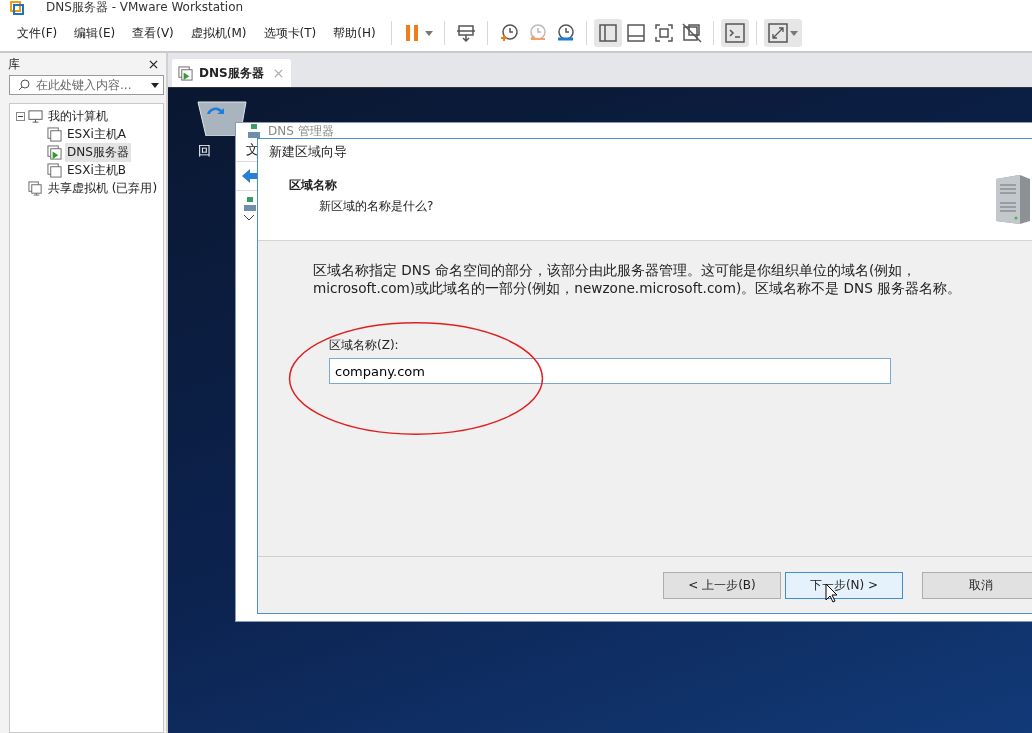 This screenshot has width=1032, height=733. I want to click on window-title: DNS 管理器, so click(301, 131).